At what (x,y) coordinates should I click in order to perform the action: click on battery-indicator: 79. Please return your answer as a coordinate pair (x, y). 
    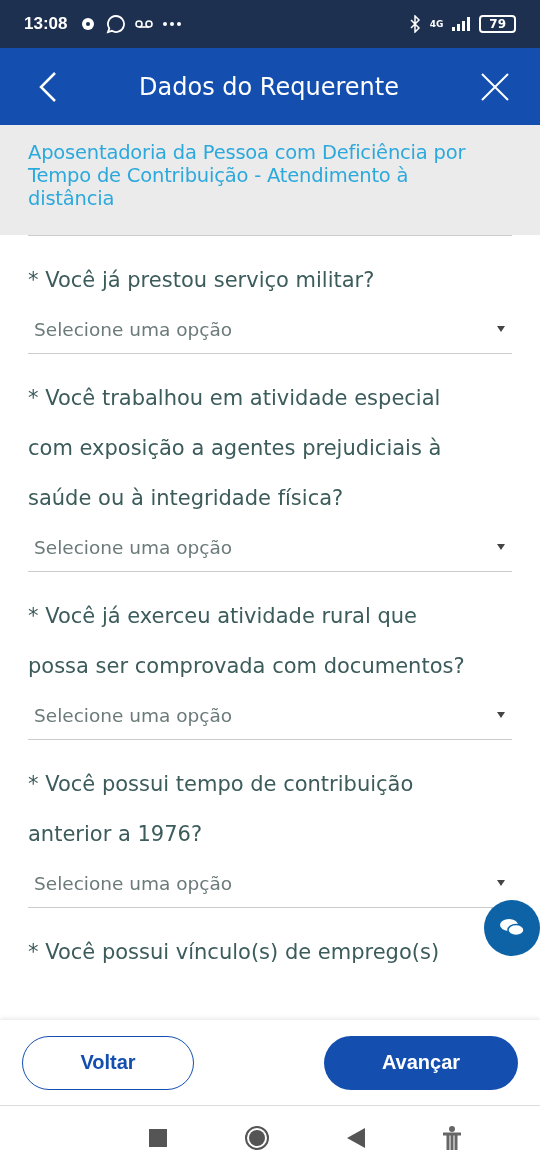
    Looking at the image, I should click on (497, 24).